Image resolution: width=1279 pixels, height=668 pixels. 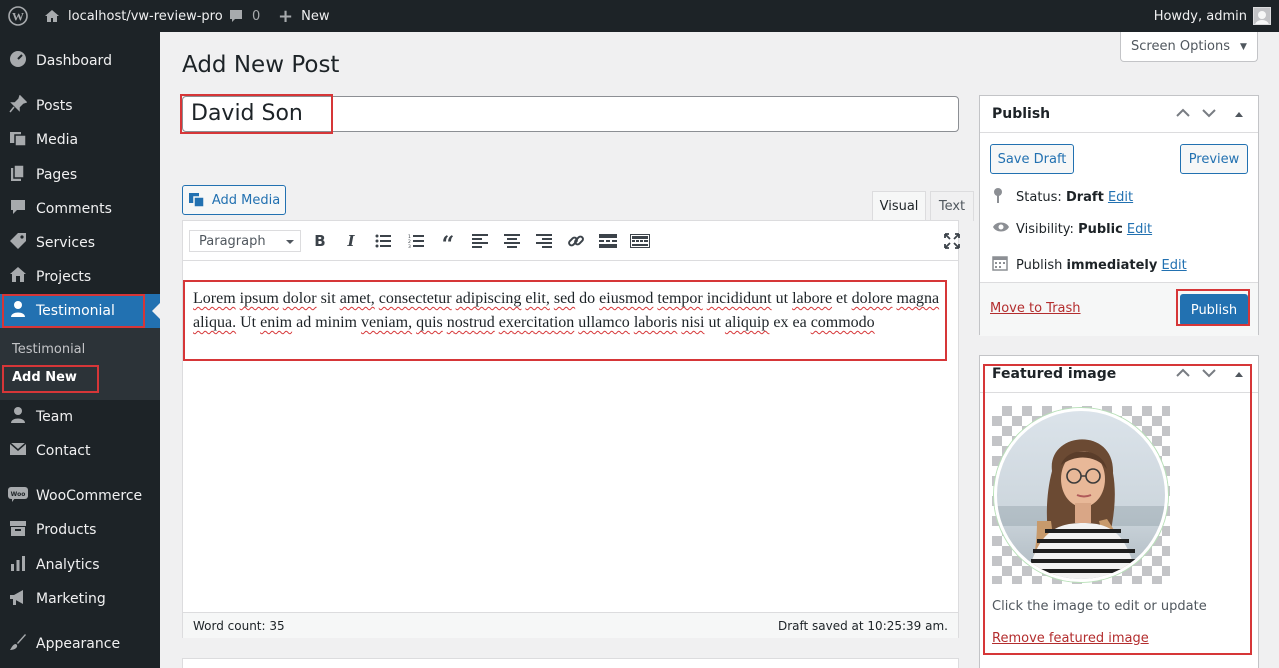 I want to click on content-word: enim, so click(x=276, y=322).